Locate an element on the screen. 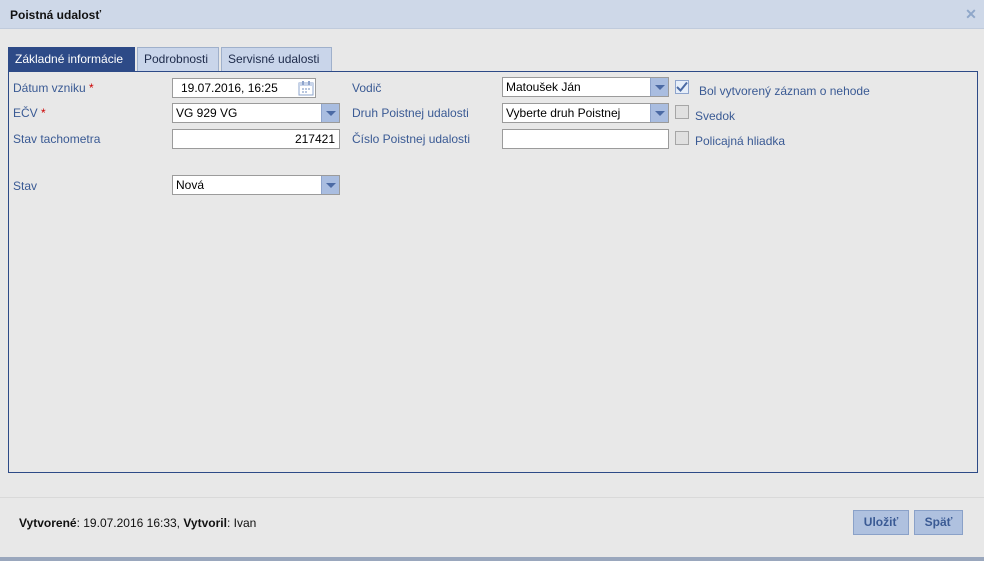 The height and width of the screenshot is (561, 984). stav-select: Nová is located at coordinates (256, 185).